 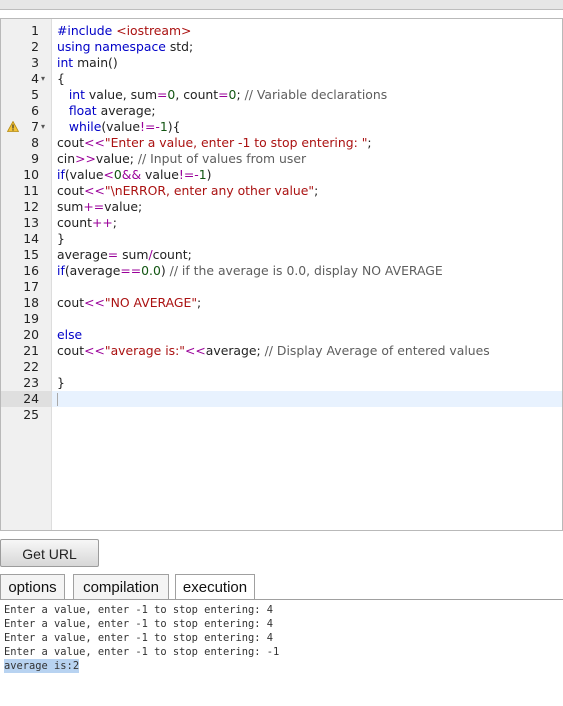 I want to click on line-number: 16, so click(x=26, y=271).